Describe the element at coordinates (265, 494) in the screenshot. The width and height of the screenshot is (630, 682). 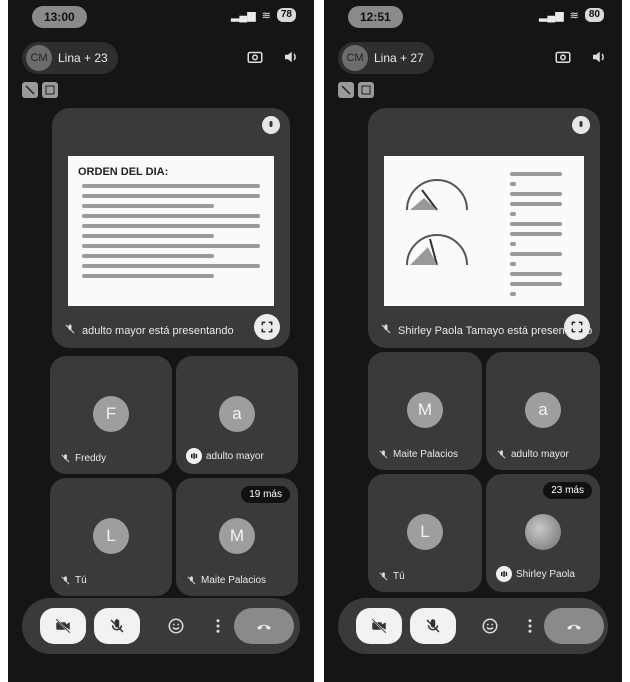
I see `more-participants-badge: 19 más` at that location.